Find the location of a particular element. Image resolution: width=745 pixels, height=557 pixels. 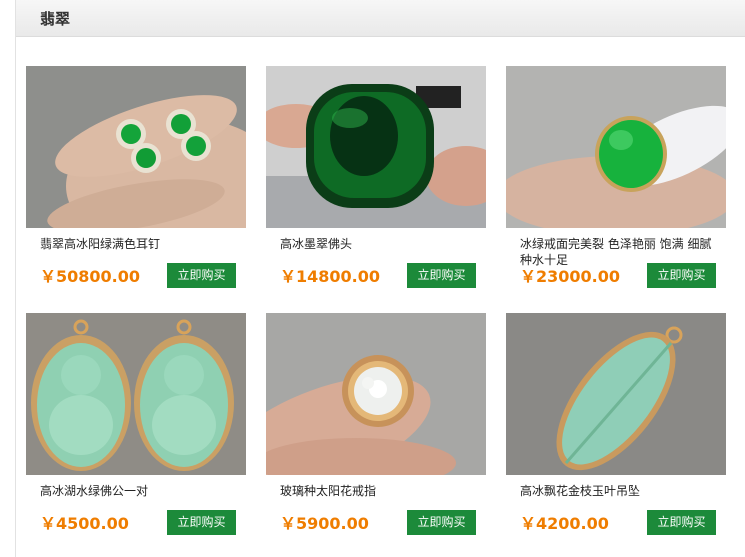

product-card: 玻璃种太阳花戒指 ￥5900.00 立即购买 is located at coordinates (376, 428).